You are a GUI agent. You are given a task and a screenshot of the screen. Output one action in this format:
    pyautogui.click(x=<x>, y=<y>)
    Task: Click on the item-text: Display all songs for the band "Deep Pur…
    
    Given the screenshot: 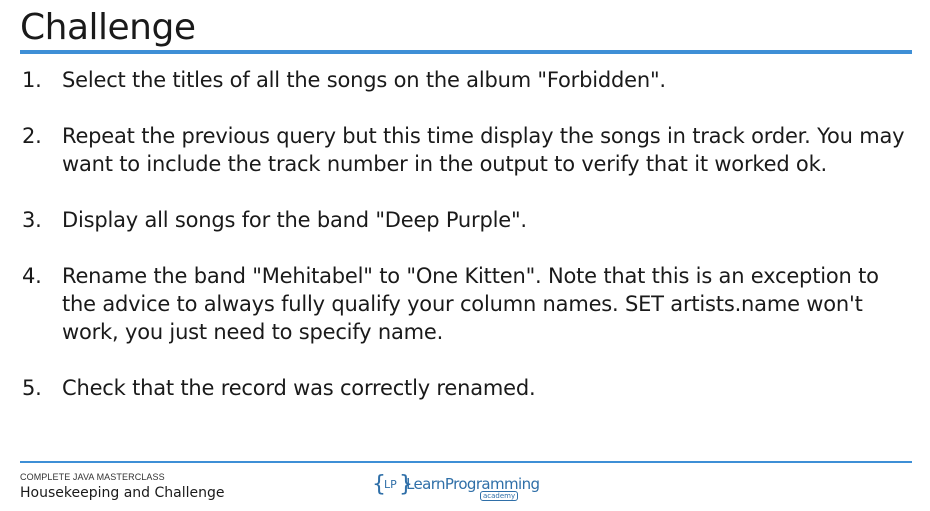 What is the action you would take?
    pyautogui.click(x=294, y=220)
    